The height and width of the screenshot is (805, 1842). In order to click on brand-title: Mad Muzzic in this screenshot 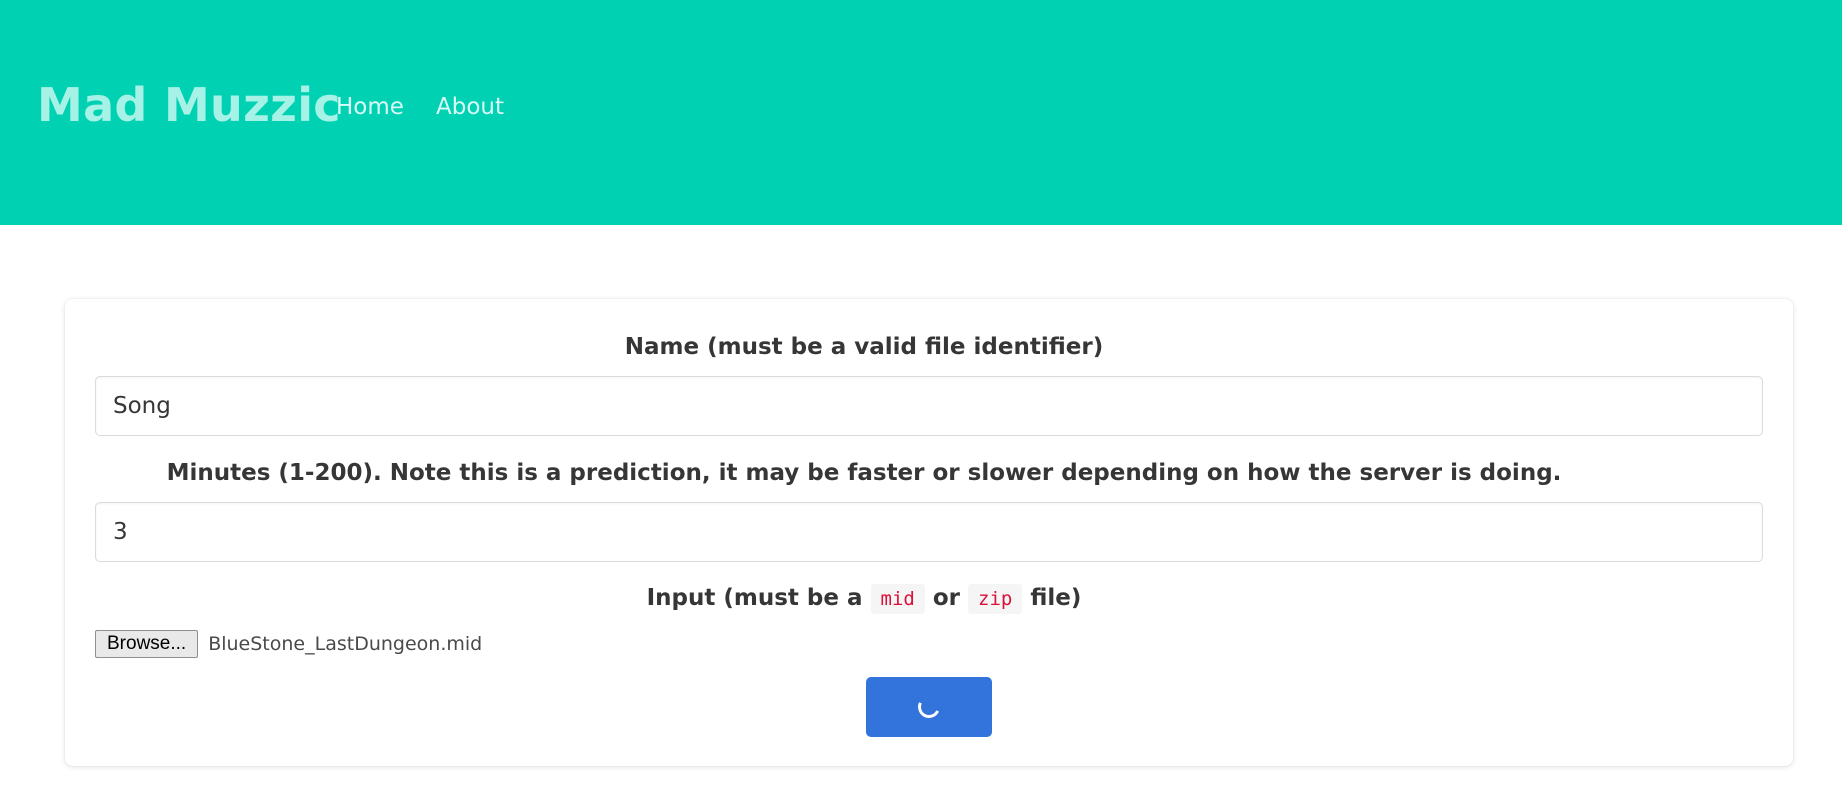, I will do `click(189, 105)`.